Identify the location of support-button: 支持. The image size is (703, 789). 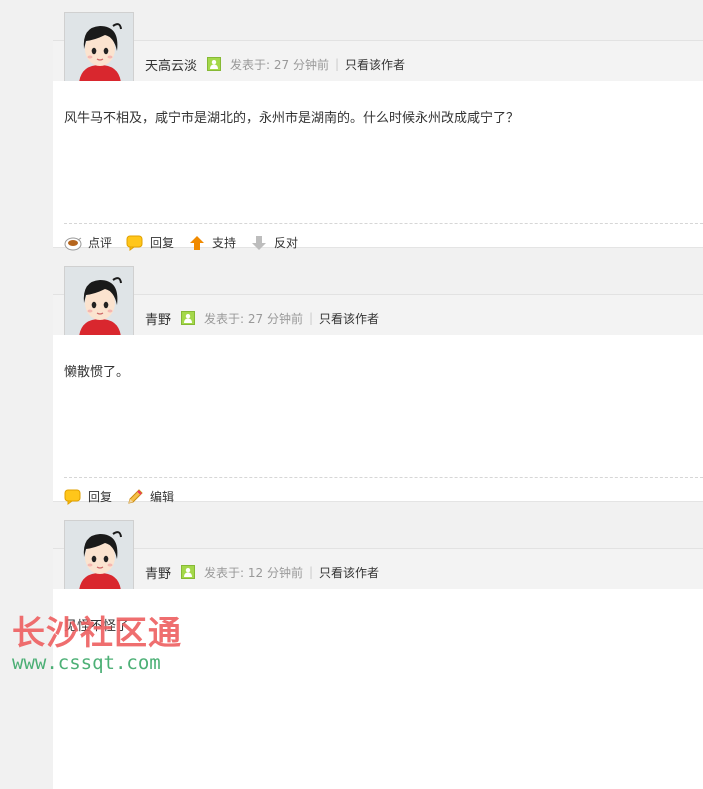
(212, 242).